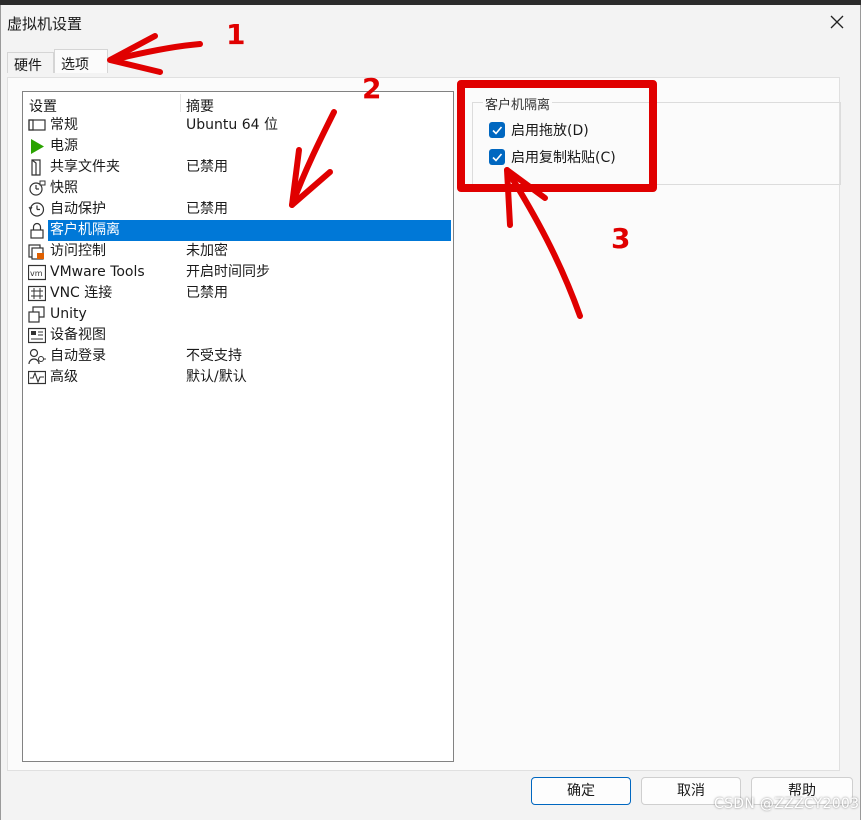 The height and width of the screenshot is (820, 861). Describe the element at coordinates (249, 230) in the screenshot. I see `list-item-label: 客户机隔离` at that location.